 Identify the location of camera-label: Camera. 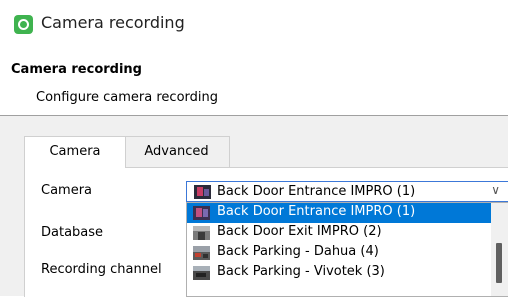
(67, 190).